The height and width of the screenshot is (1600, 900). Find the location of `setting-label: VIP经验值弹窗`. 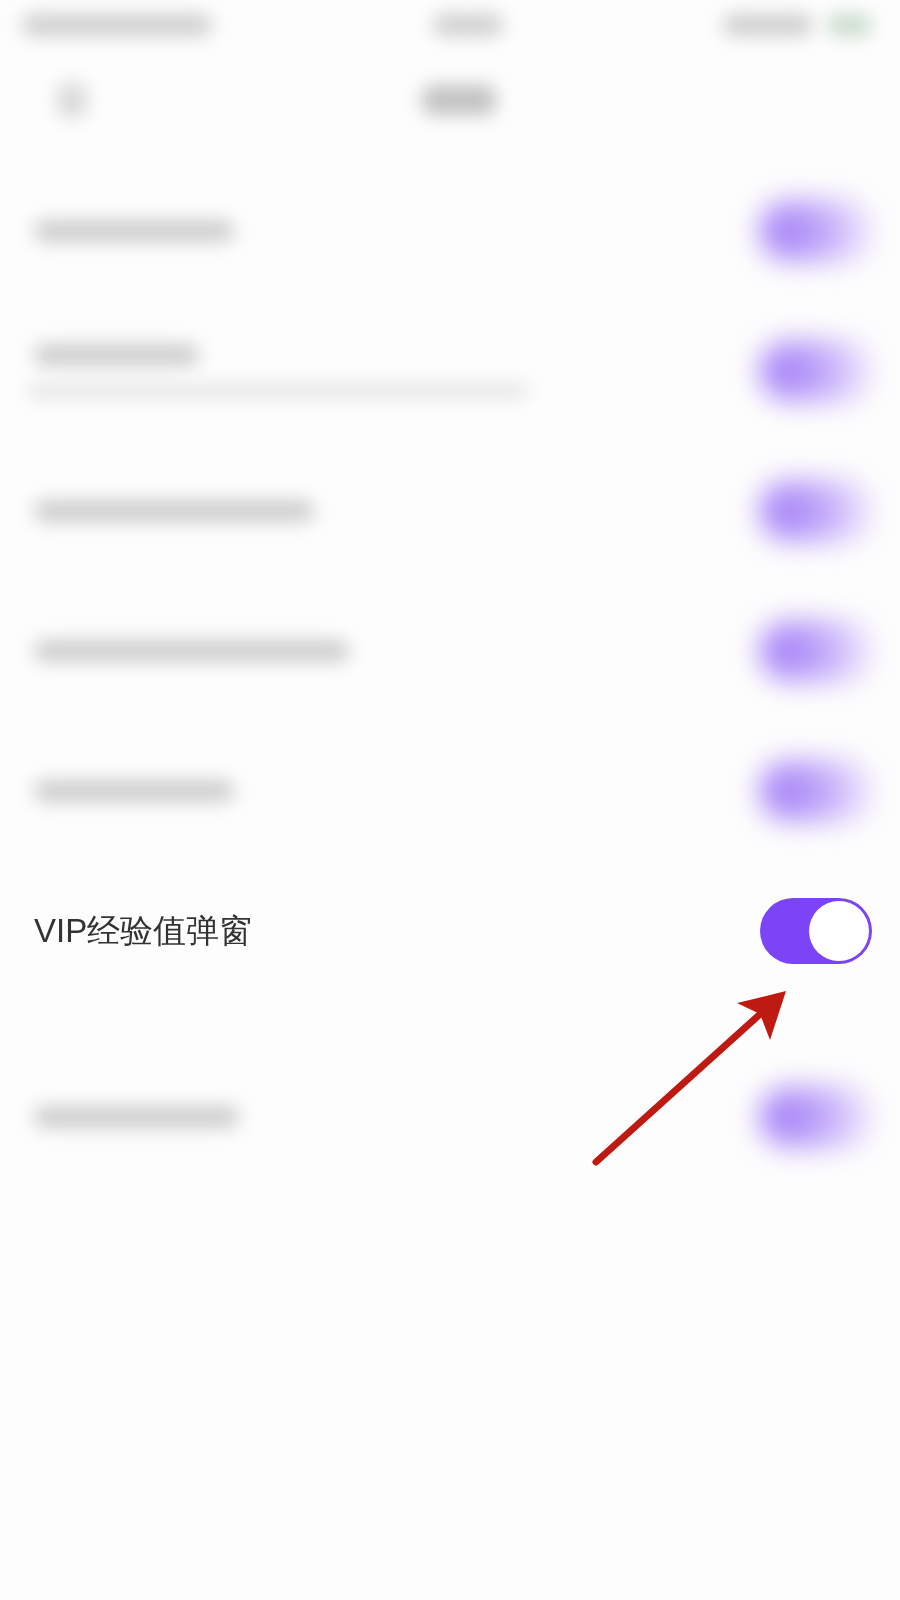

setting-label: VIP经验值弹窗 is located at coordinates (143, 930).